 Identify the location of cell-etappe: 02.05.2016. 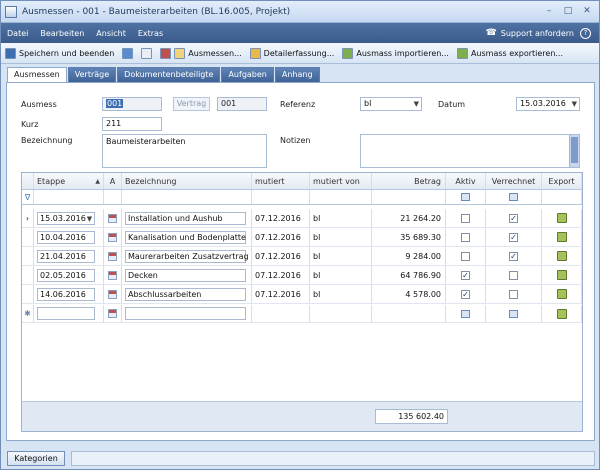
(69, 275).